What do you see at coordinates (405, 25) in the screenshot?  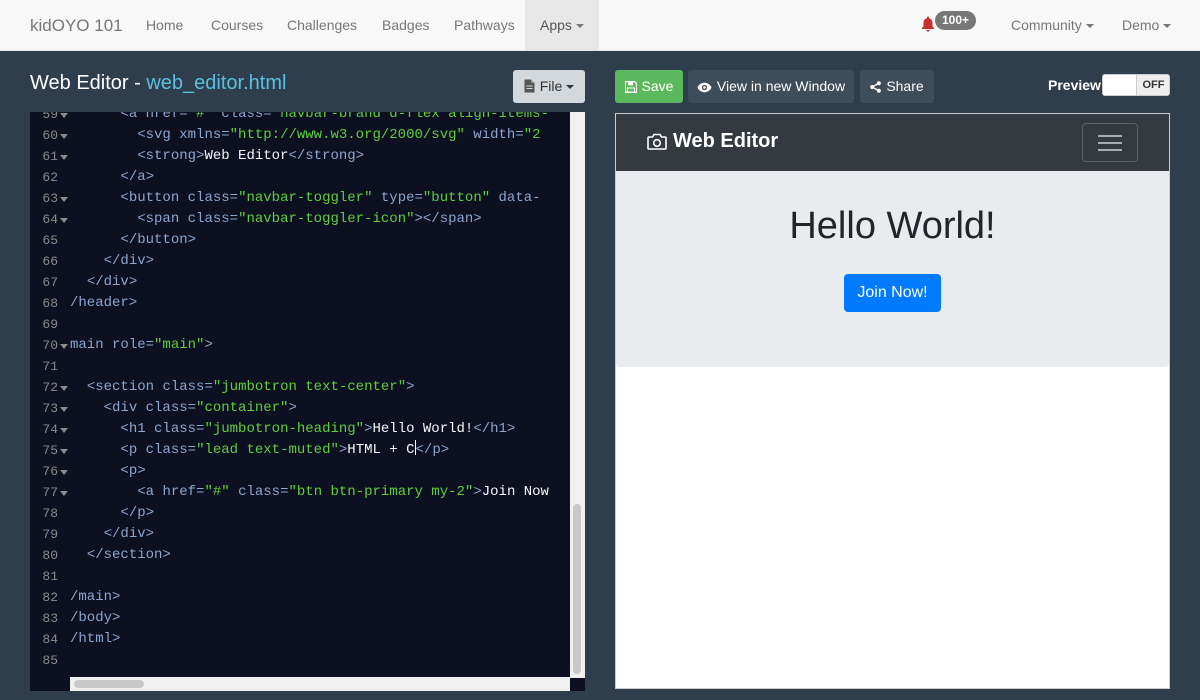 I see `nav-badges: Badges` at bounding box center [405, 25].